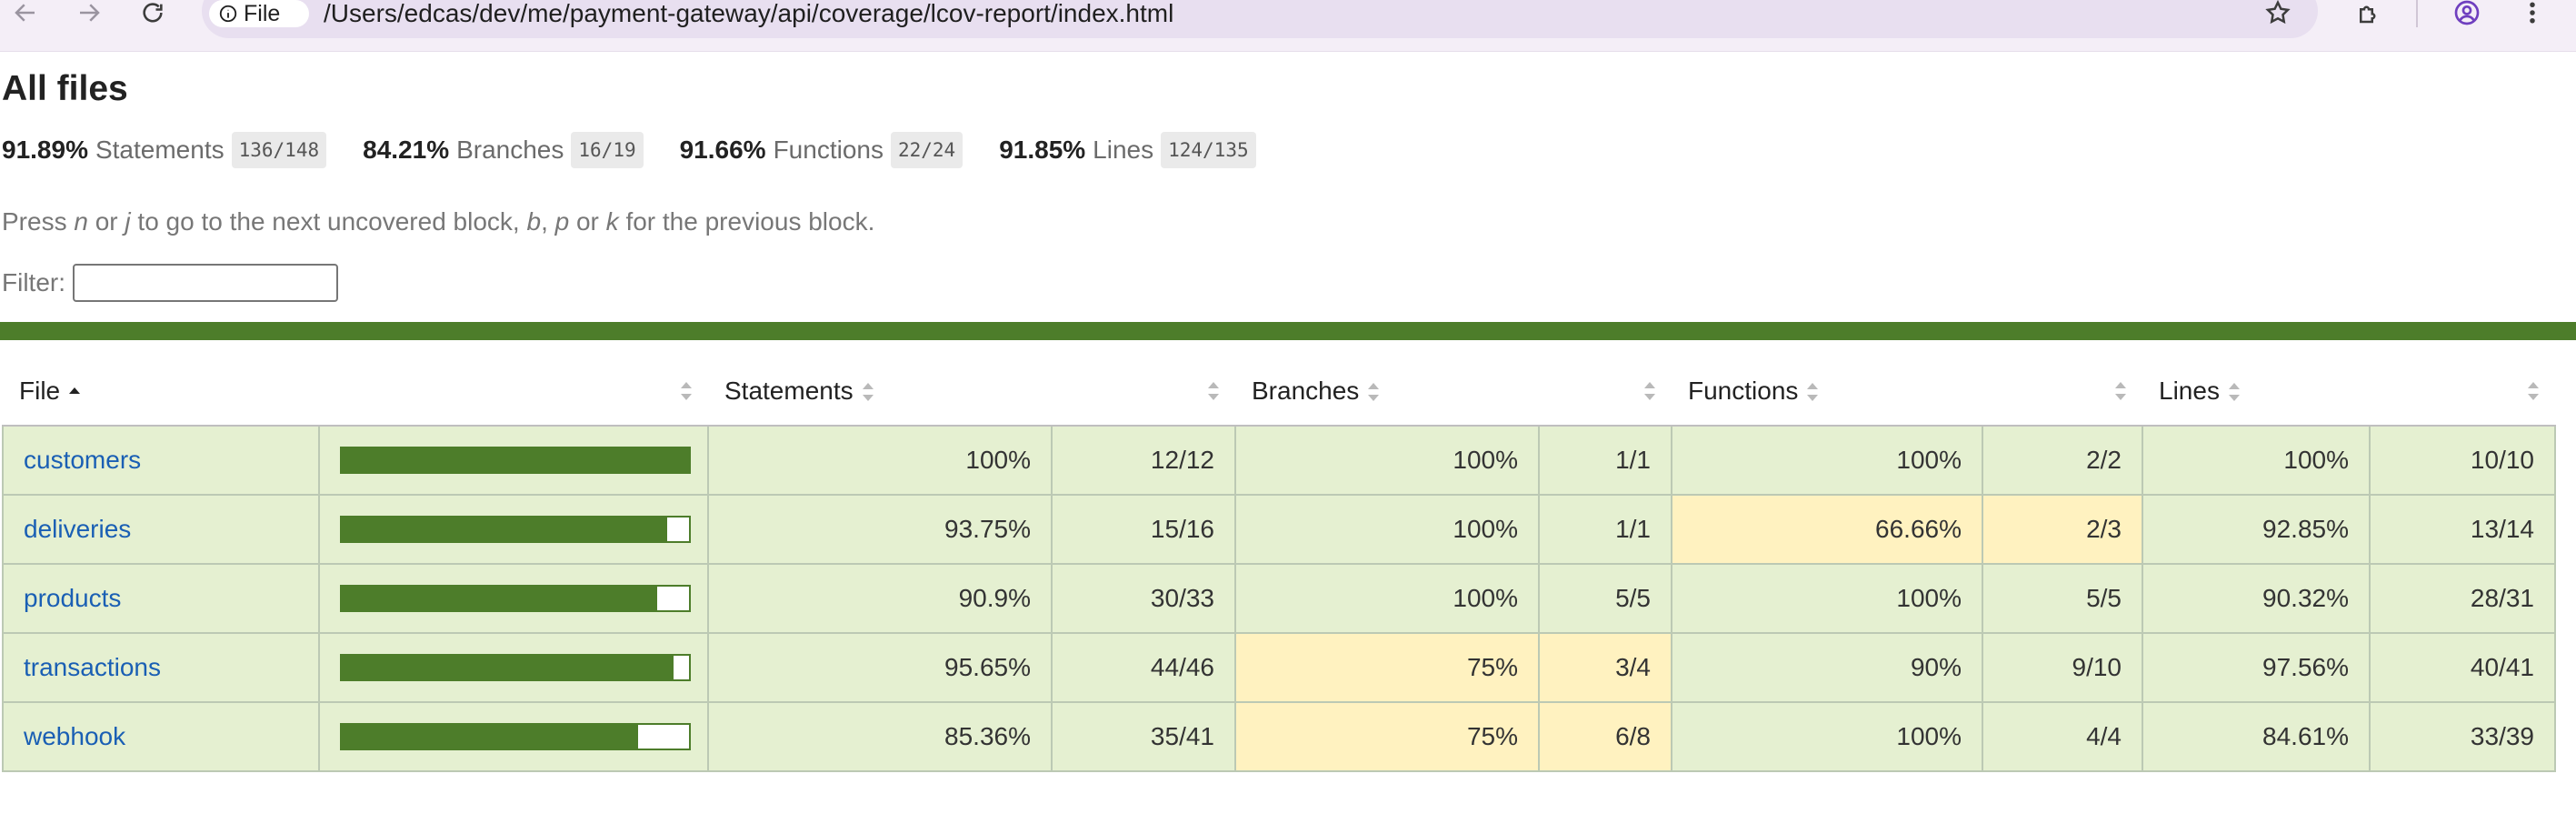 This screenshot has height=824, width=2576. I want to click on file-link: products, so click(72, 598).